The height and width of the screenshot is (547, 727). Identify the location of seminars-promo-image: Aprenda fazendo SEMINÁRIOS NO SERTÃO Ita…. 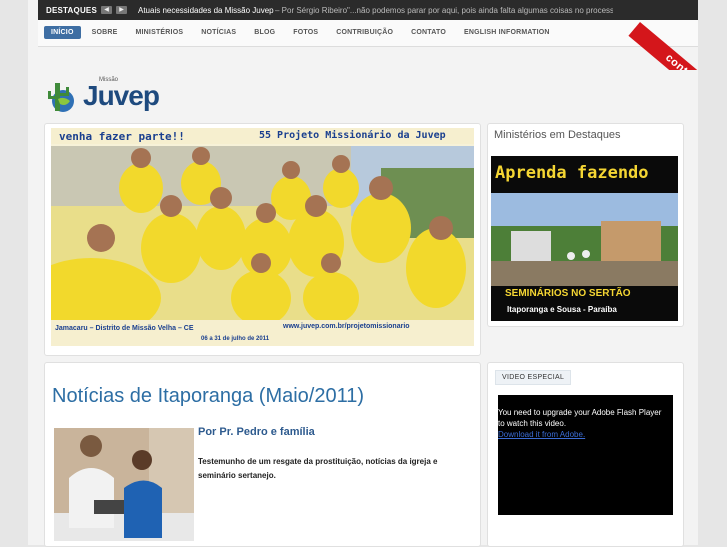
(584, 238).